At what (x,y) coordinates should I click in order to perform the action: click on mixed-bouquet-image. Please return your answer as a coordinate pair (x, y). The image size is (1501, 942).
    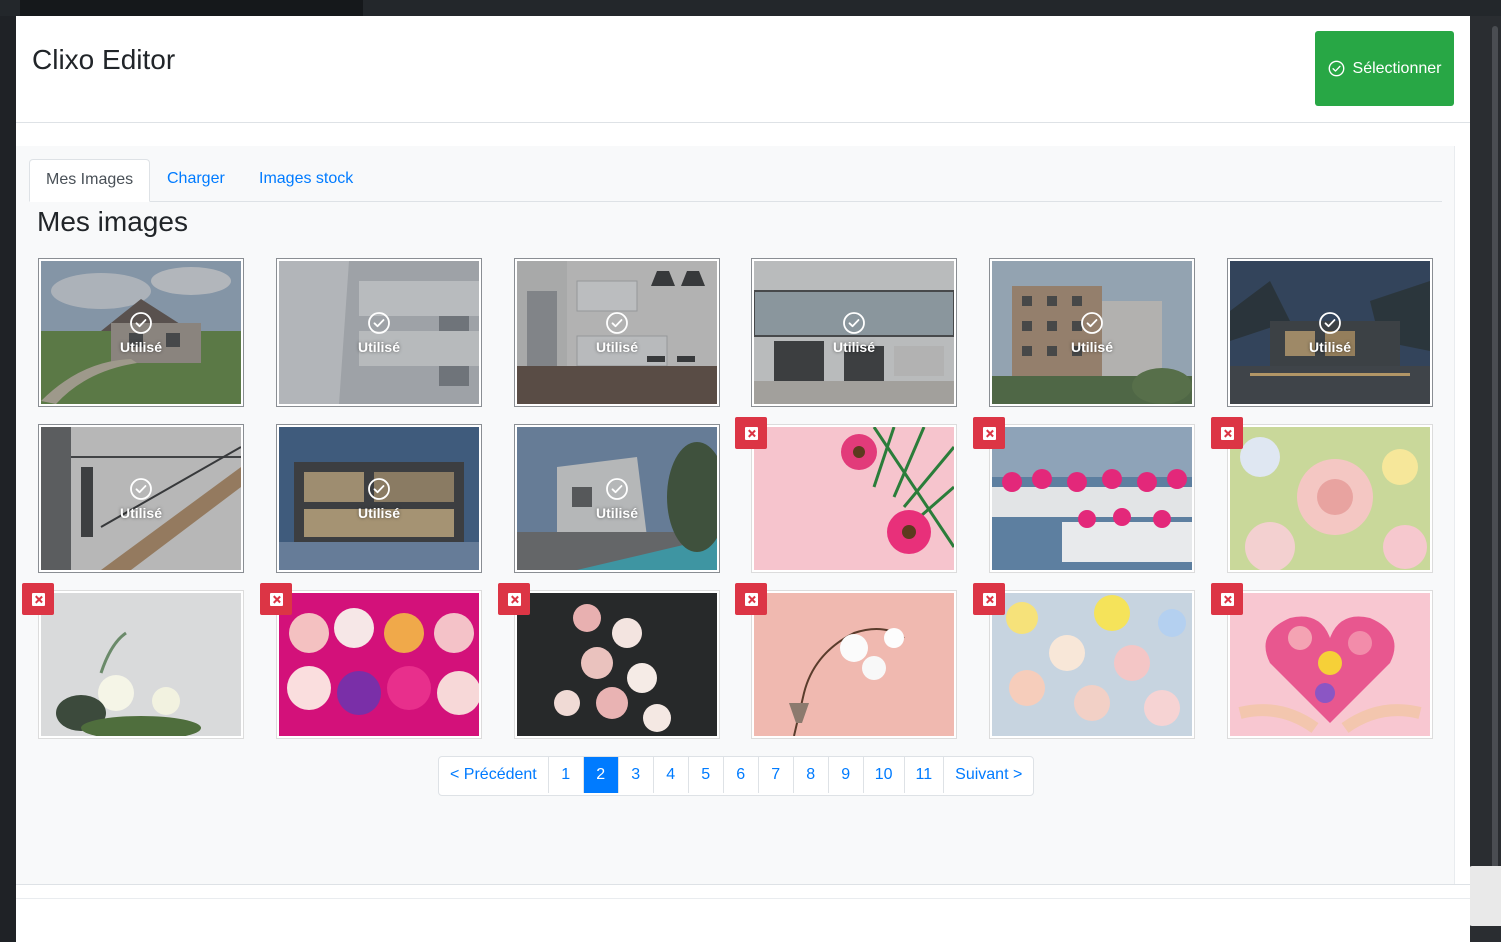
    Looking at the image, I should click on (1092, 664).